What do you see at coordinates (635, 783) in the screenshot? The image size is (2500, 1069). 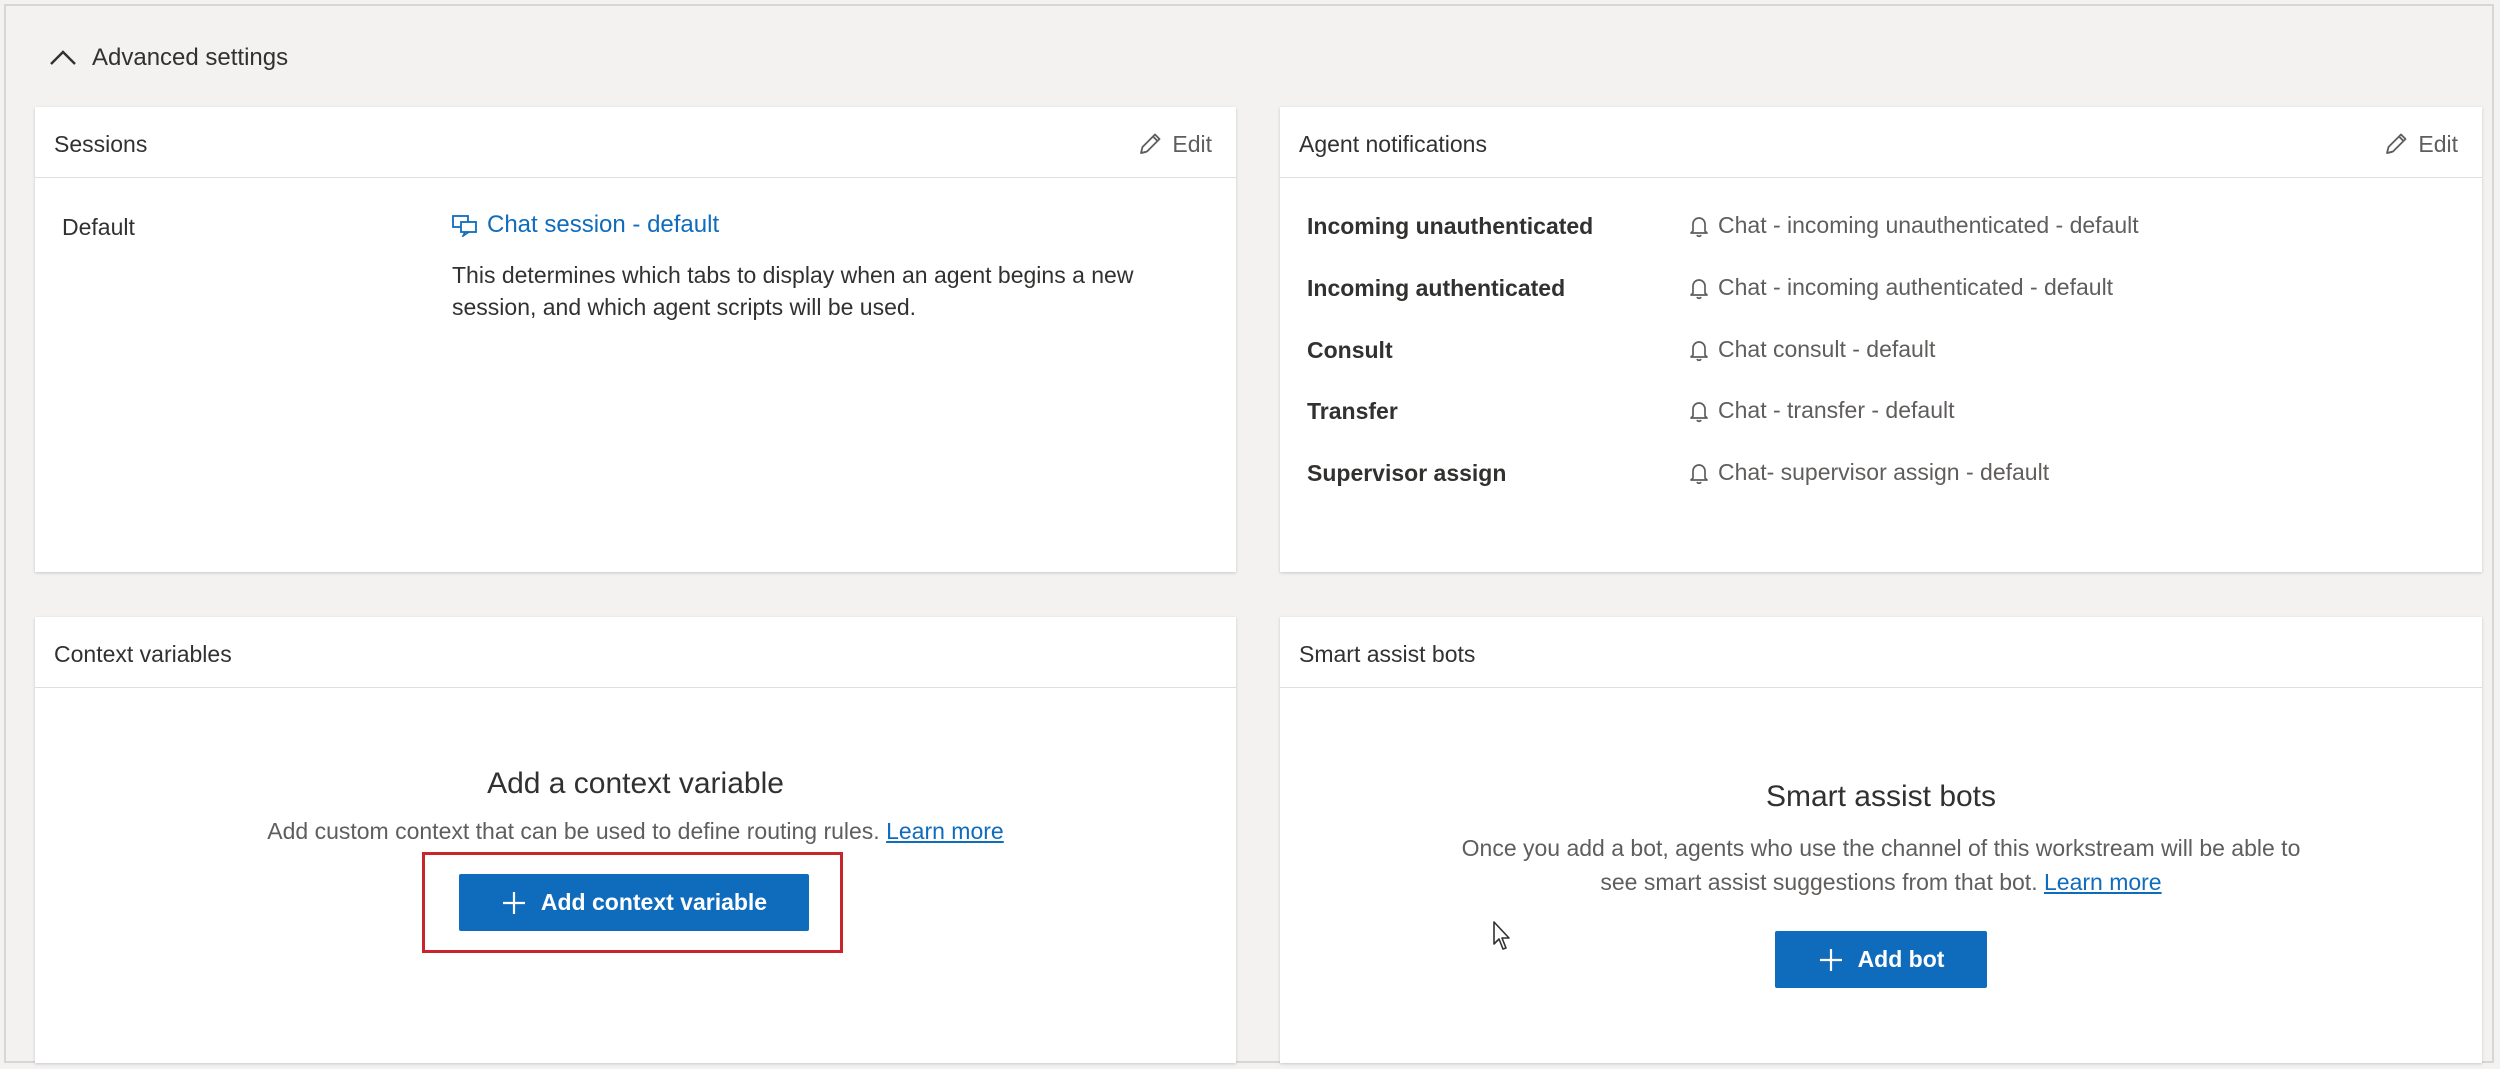 I see `context-empty-title: Add a context variable` at bounding box center [635, 783].